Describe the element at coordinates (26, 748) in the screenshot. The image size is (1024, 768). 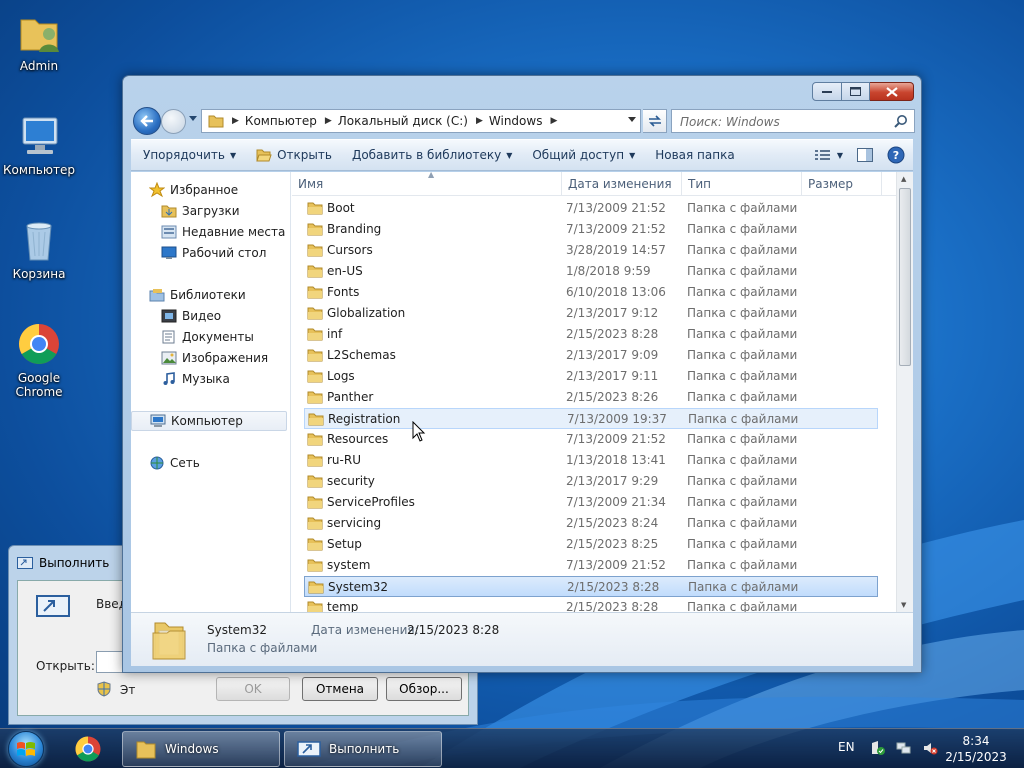
I see `start-button` at that location.